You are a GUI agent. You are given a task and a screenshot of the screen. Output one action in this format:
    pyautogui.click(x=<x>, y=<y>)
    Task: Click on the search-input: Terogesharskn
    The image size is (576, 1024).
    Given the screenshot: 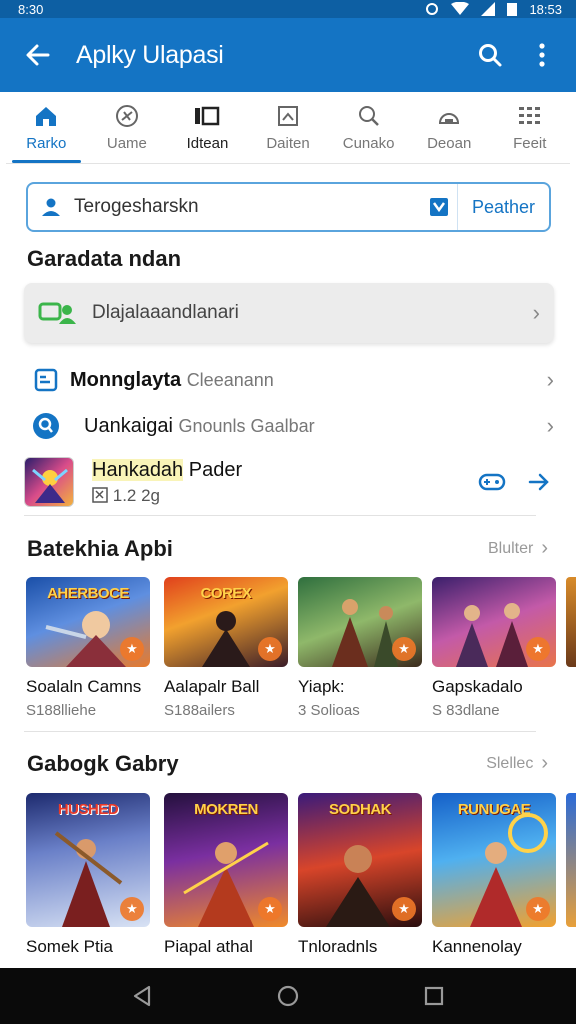 What is the action you would take?
    pyautogui.click(x=247, y=207)
    